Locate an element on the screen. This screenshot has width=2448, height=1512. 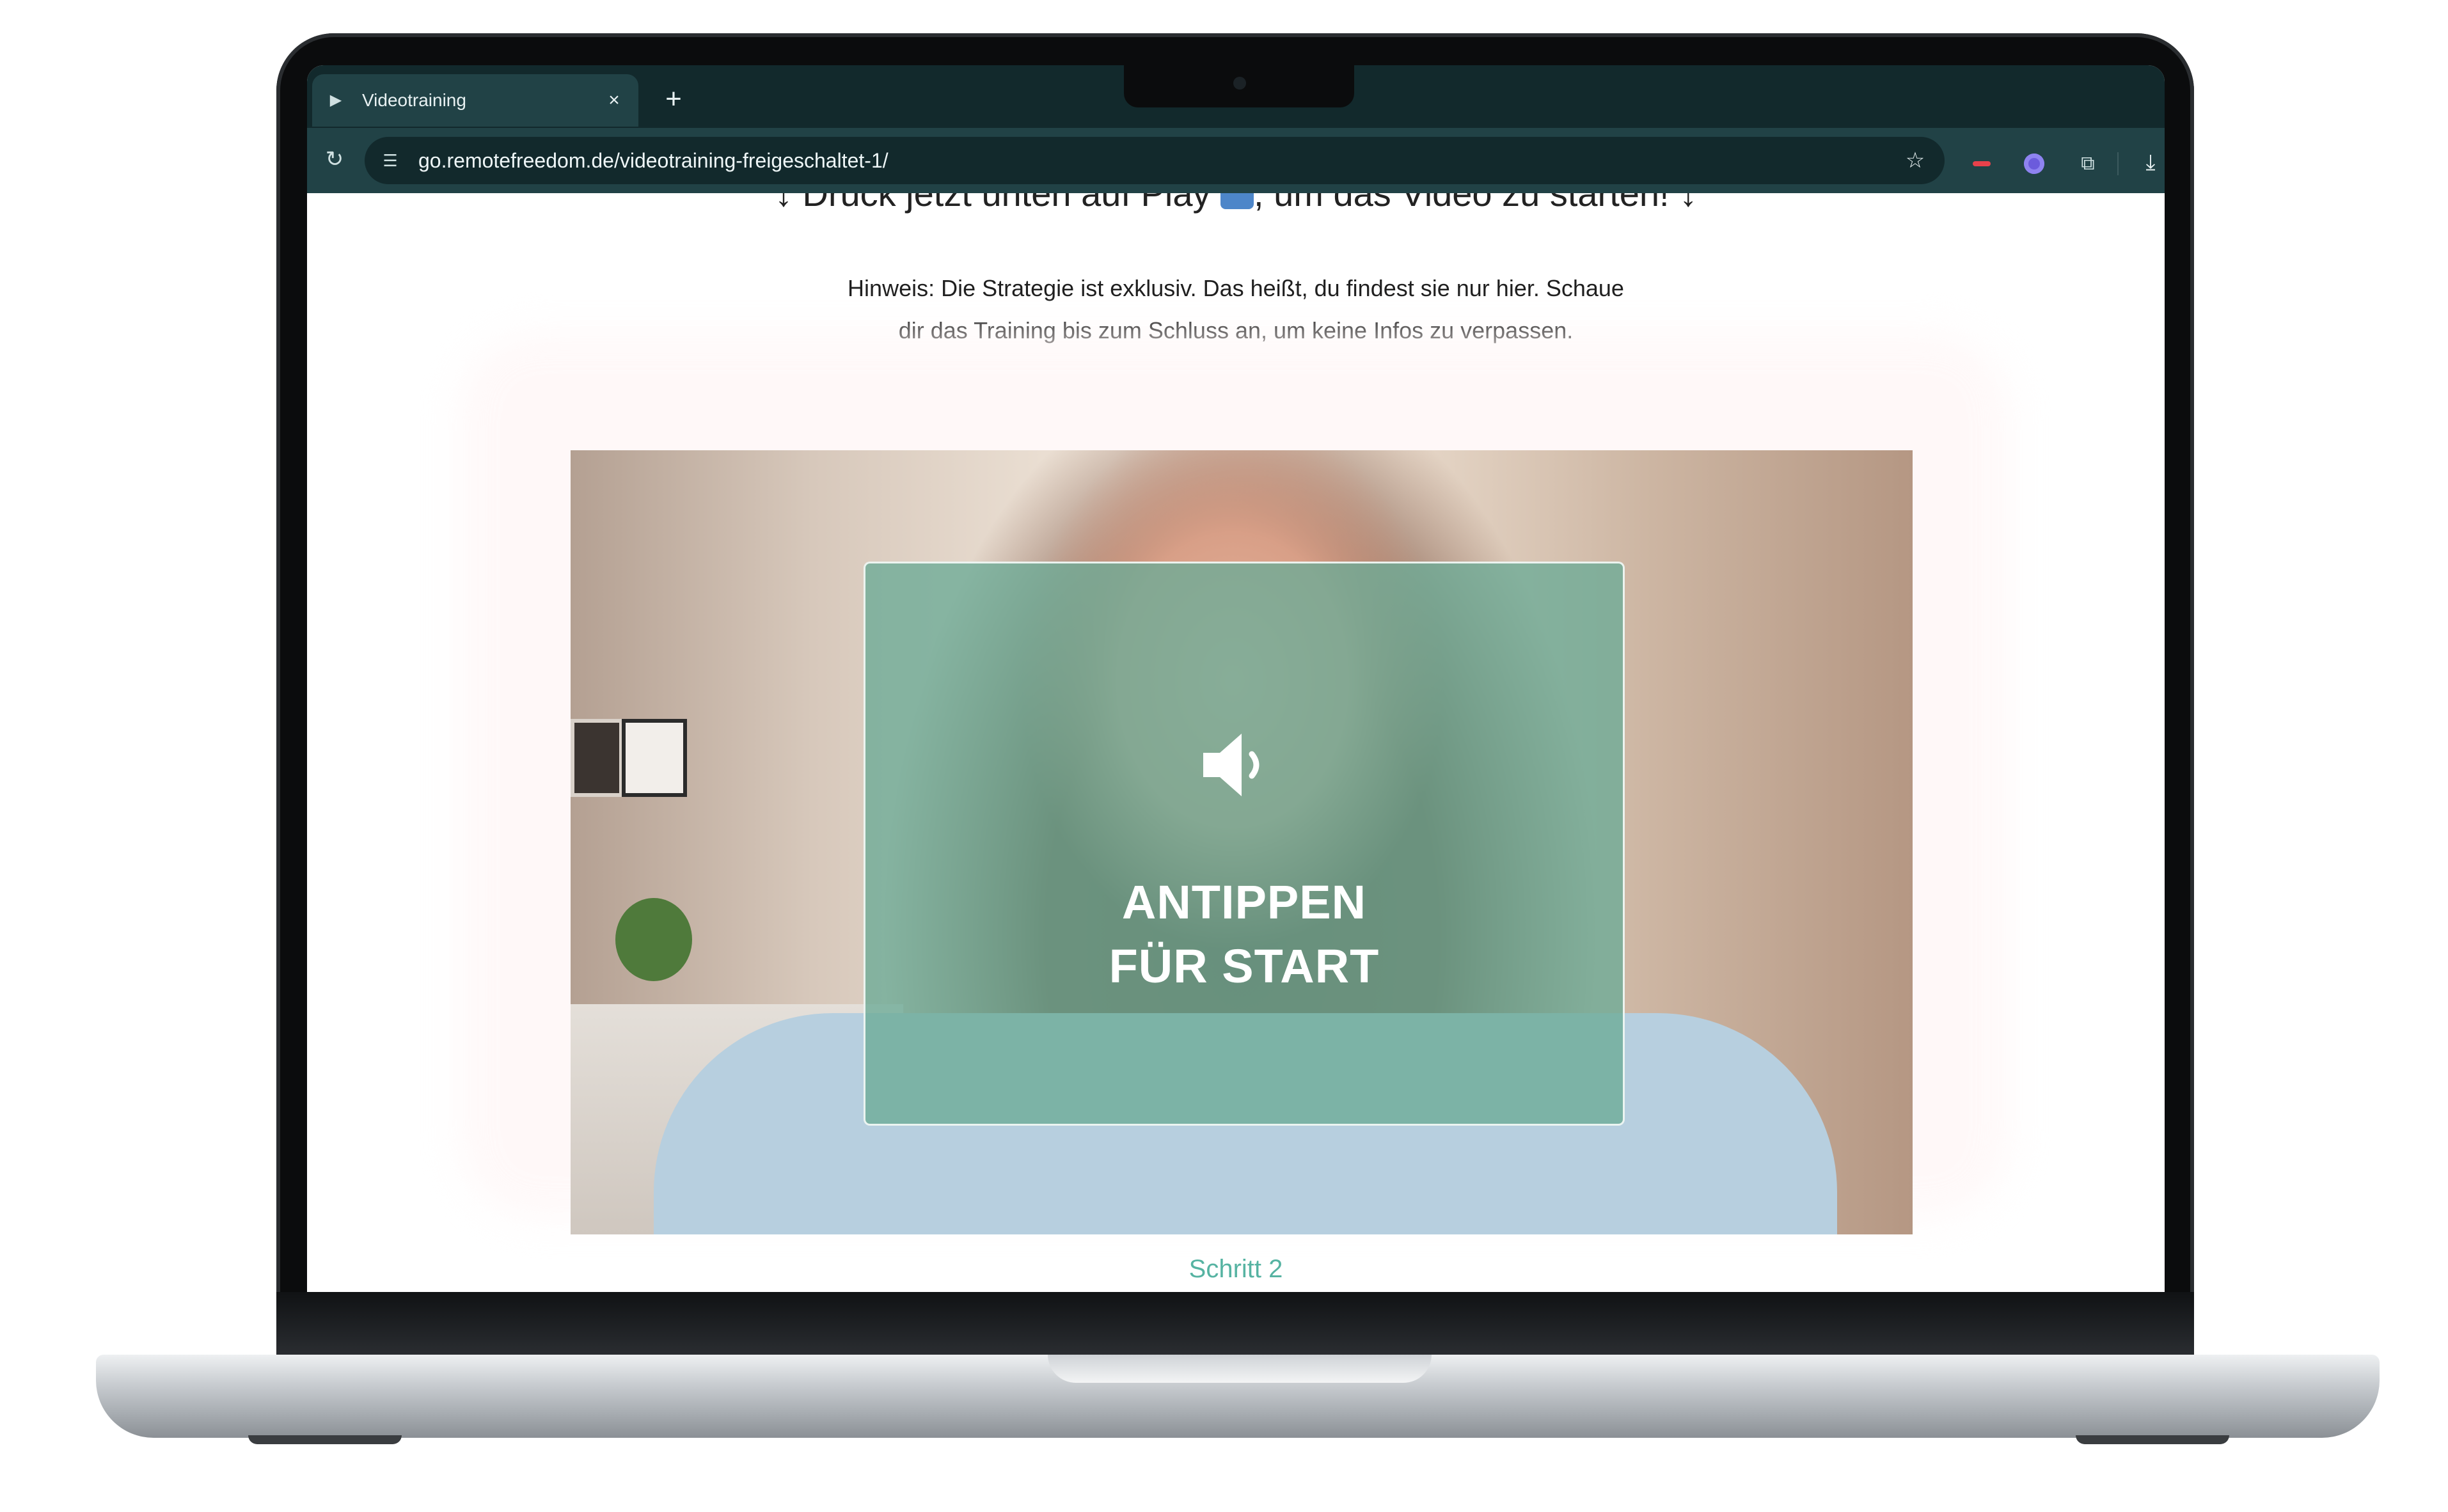
video-favicon-icon: ▶ is located at coordinates (335, 100).